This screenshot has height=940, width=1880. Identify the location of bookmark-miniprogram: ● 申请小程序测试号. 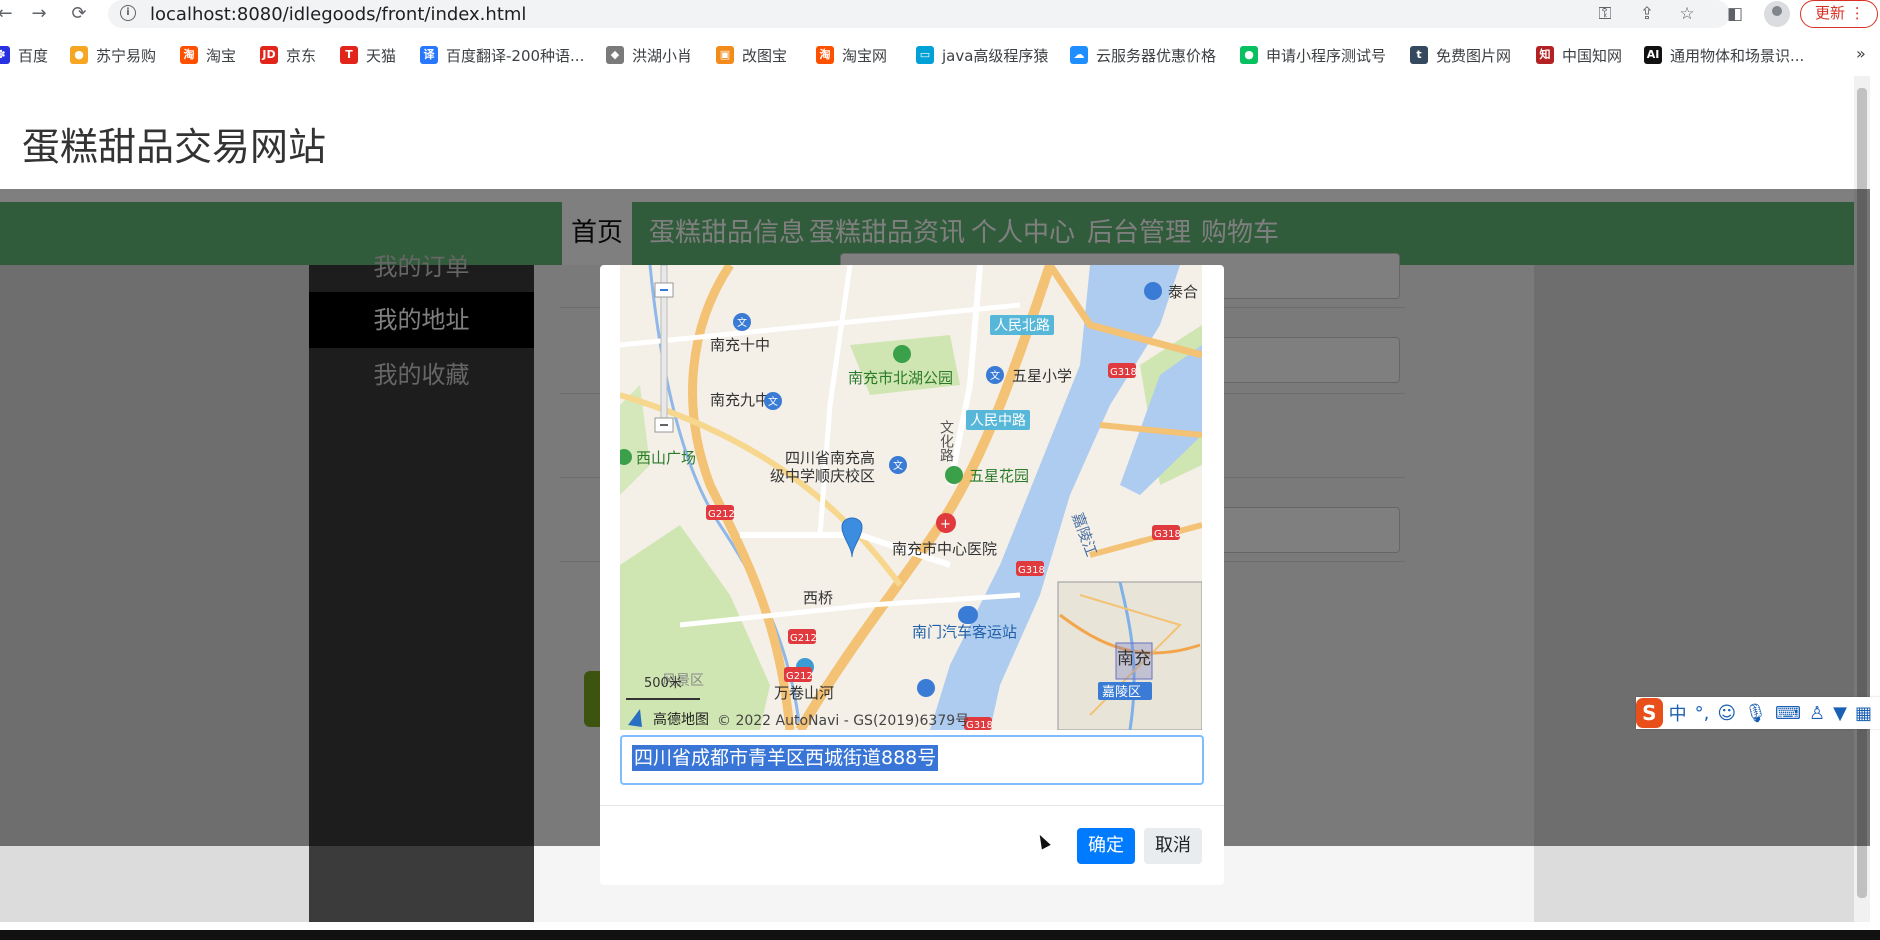
(1313, 55).